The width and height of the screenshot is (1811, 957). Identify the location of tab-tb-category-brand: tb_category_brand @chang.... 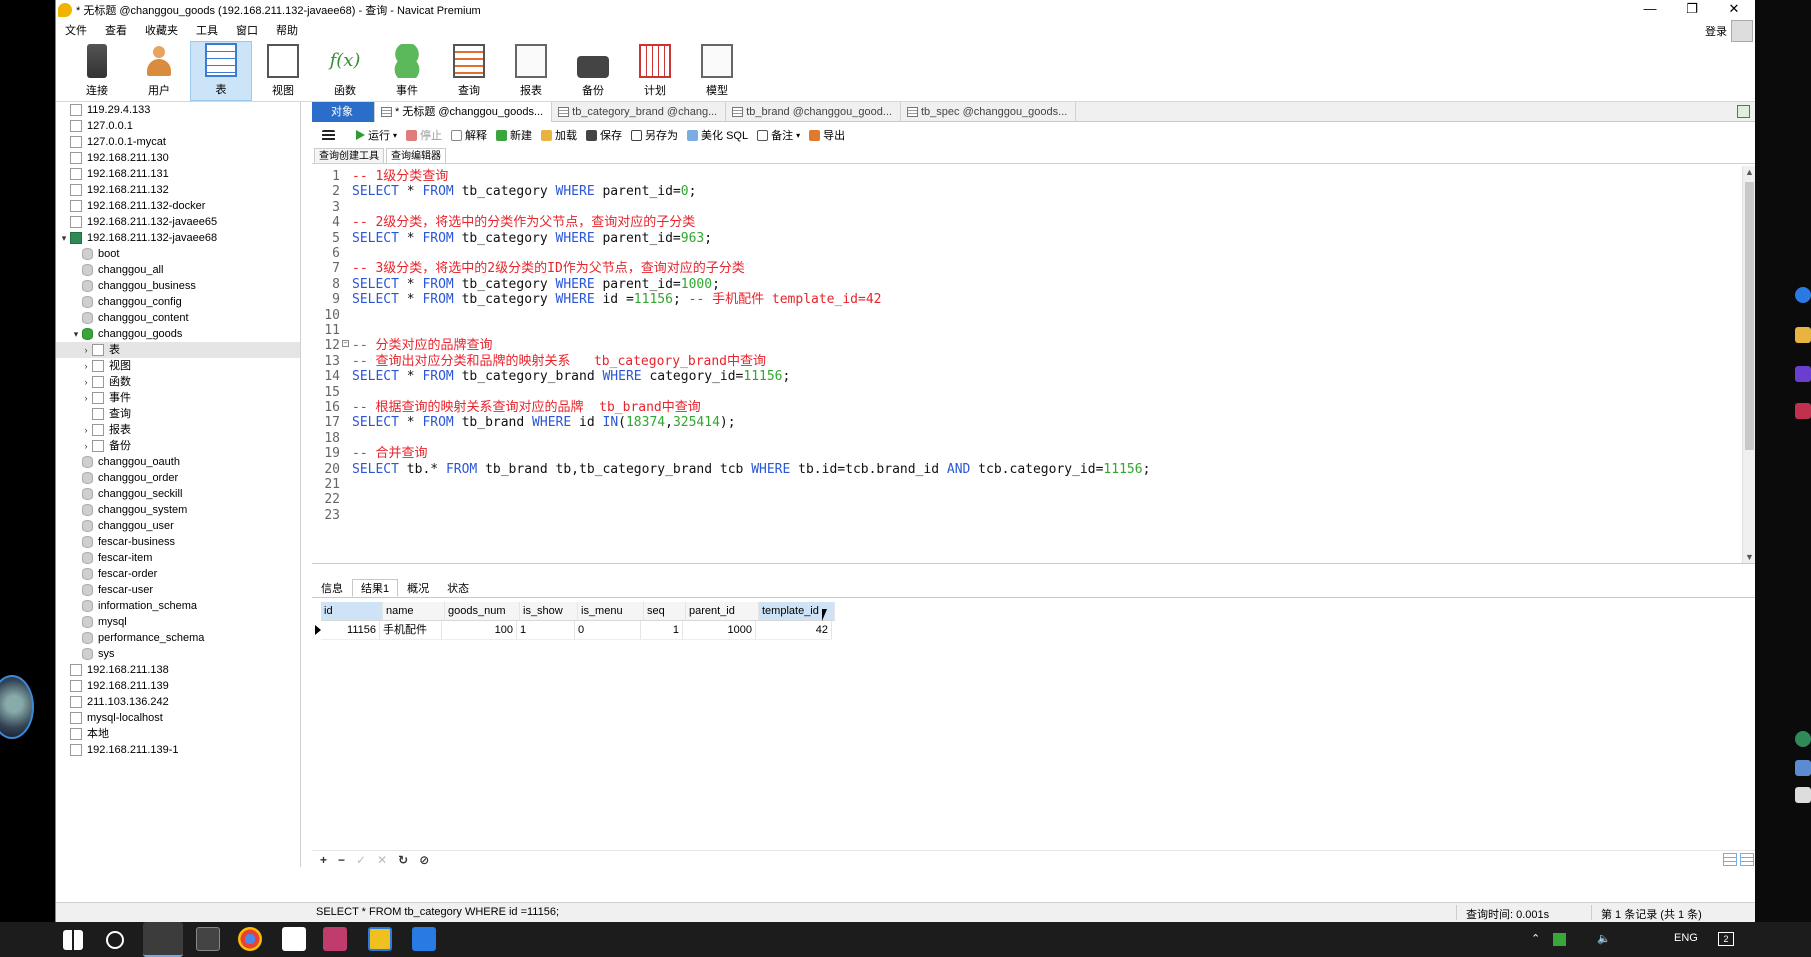
(639, 112).